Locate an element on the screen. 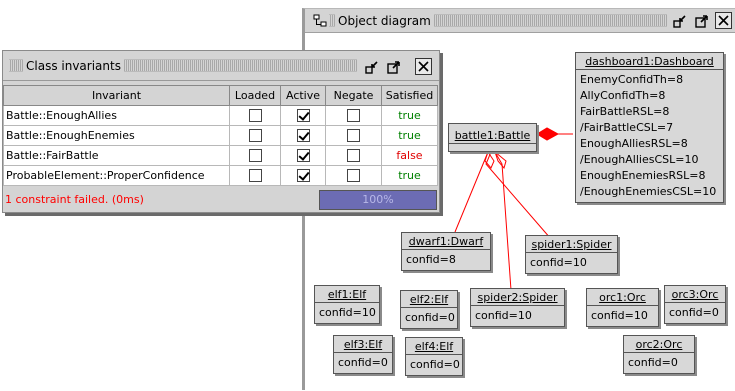 The image size is (735, 391). column-header-negate: Negate is located at coordinates (353, 95).